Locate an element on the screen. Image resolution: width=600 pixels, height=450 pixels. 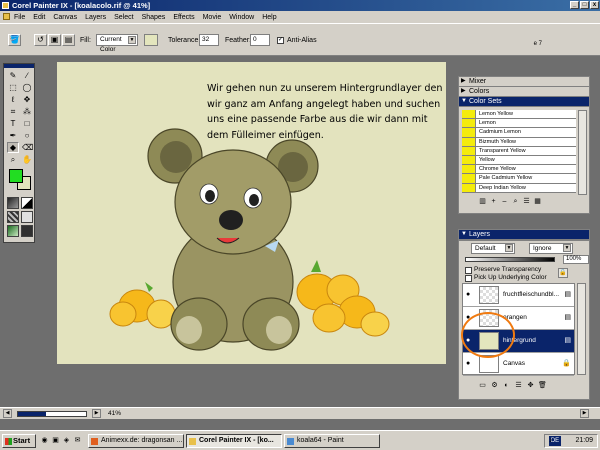
zoom-out-icon: ◀ is located at coordinates (7, 413).